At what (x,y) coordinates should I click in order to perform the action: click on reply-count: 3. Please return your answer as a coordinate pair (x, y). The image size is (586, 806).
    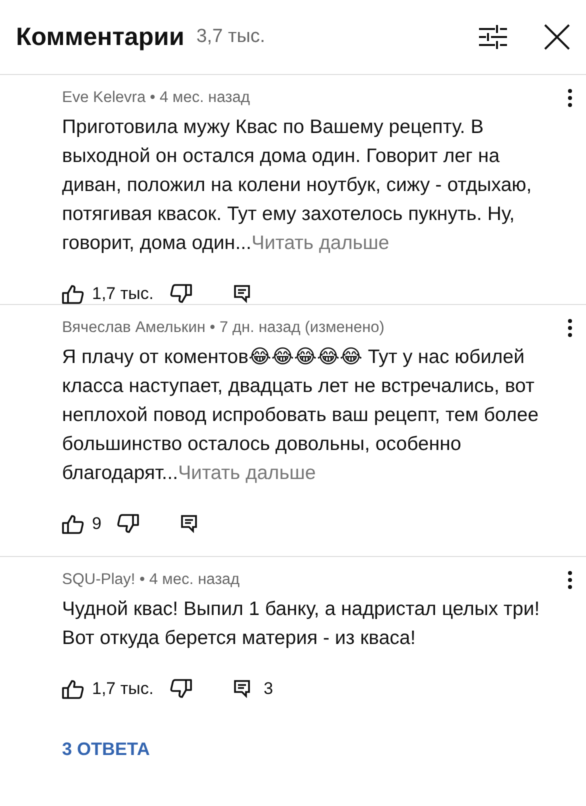
    Looking at the image, I should click on (269, 689).